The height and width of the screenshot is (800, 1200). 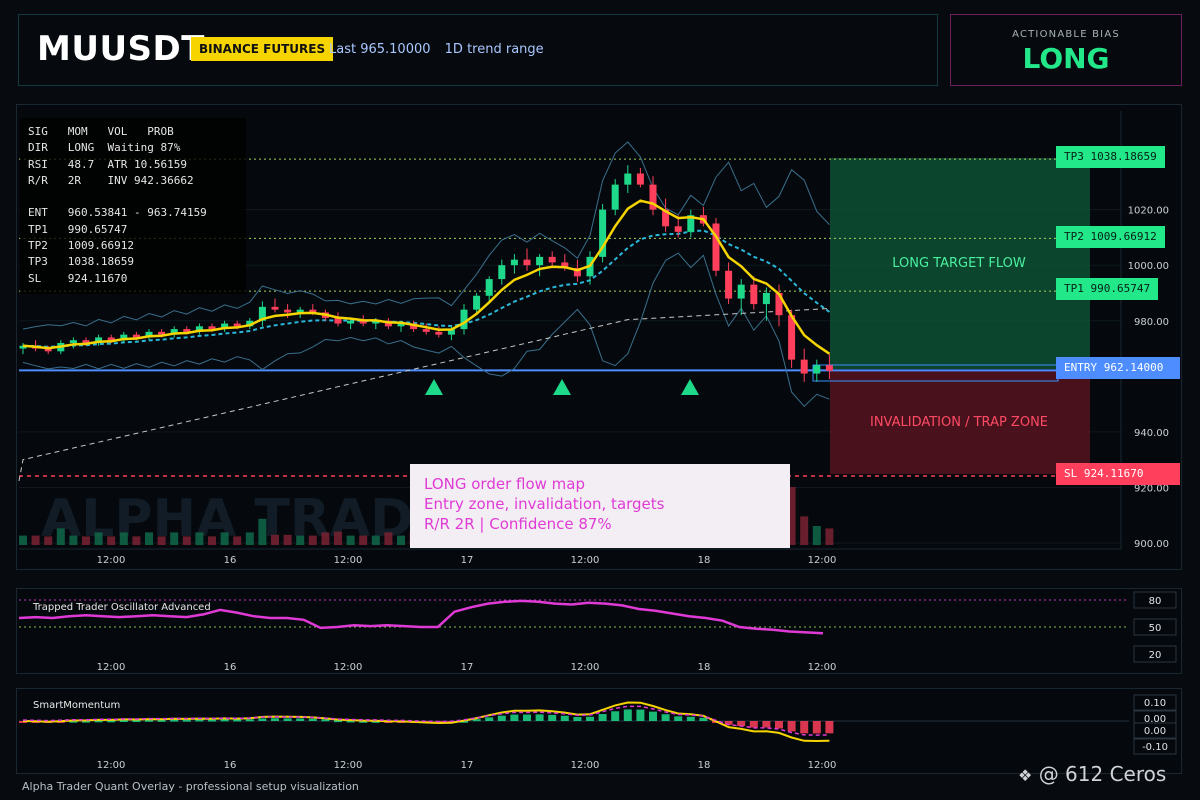 I want to click on osc-axis-label: 50, so click(x=1155, y=628).